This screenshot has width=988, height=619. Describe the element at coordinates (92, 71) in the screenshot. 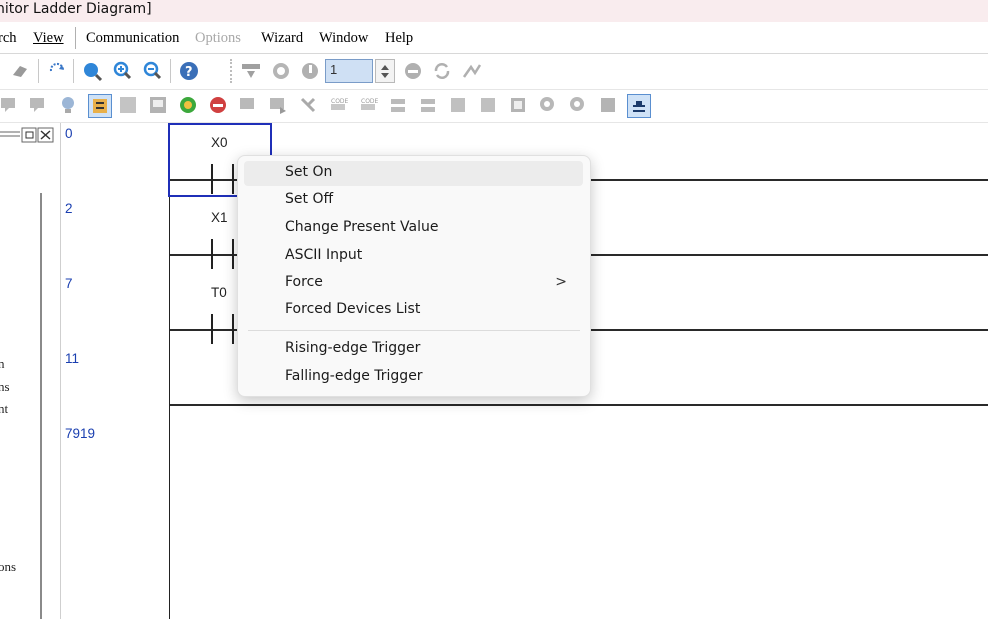

I see `zoom-fit-icon` at that location.